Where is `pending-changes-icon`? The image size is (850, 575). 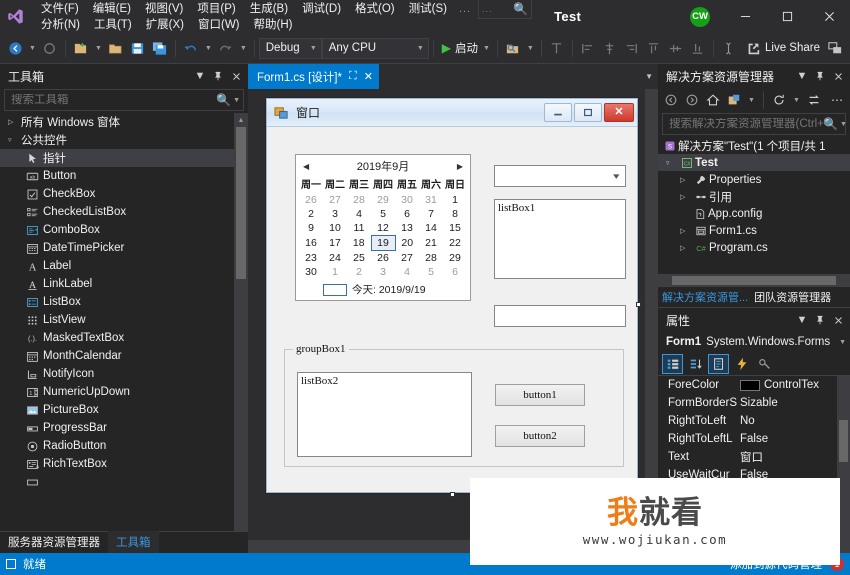 pending-changes-icon is located at coordinates (734, 100).